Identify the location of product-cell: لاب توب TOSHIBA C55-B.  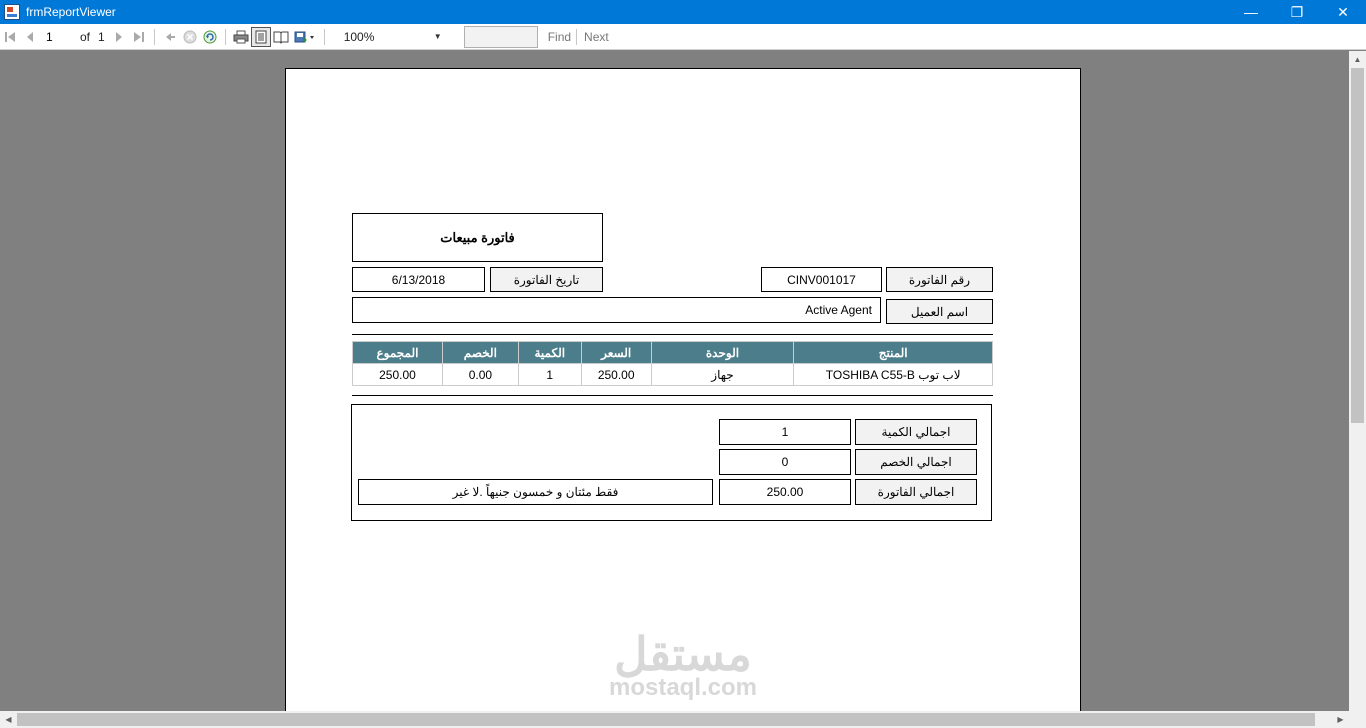
(893, 374).